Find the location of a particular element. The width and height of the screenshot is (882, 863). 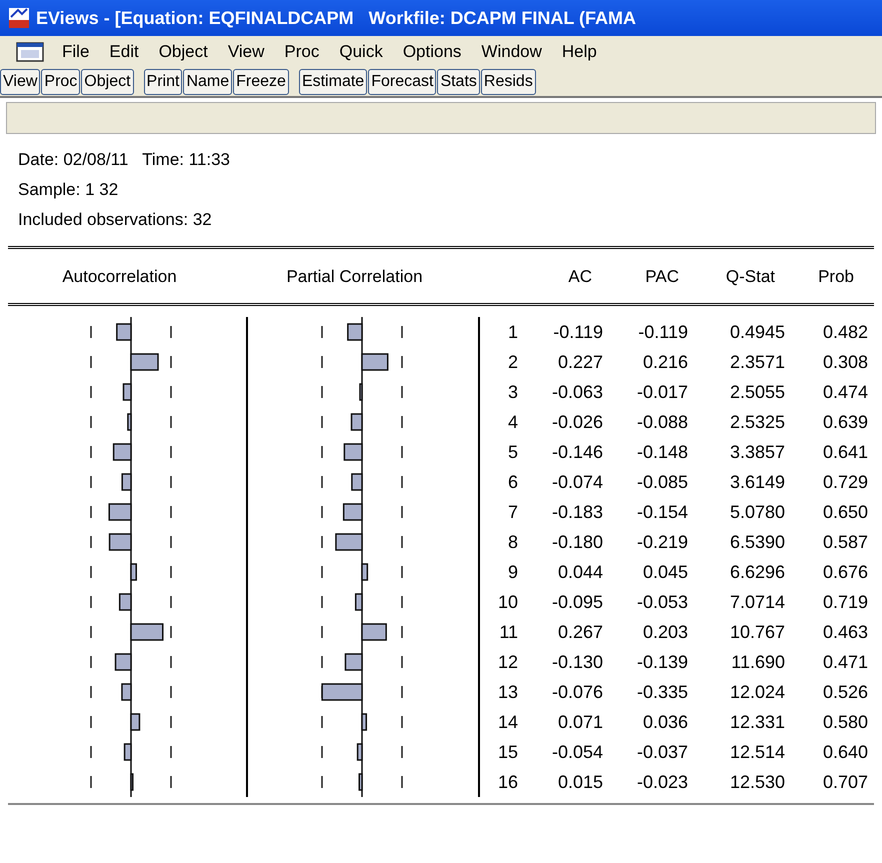

toolbar-button: Proc is located at coordinates (60, 82).